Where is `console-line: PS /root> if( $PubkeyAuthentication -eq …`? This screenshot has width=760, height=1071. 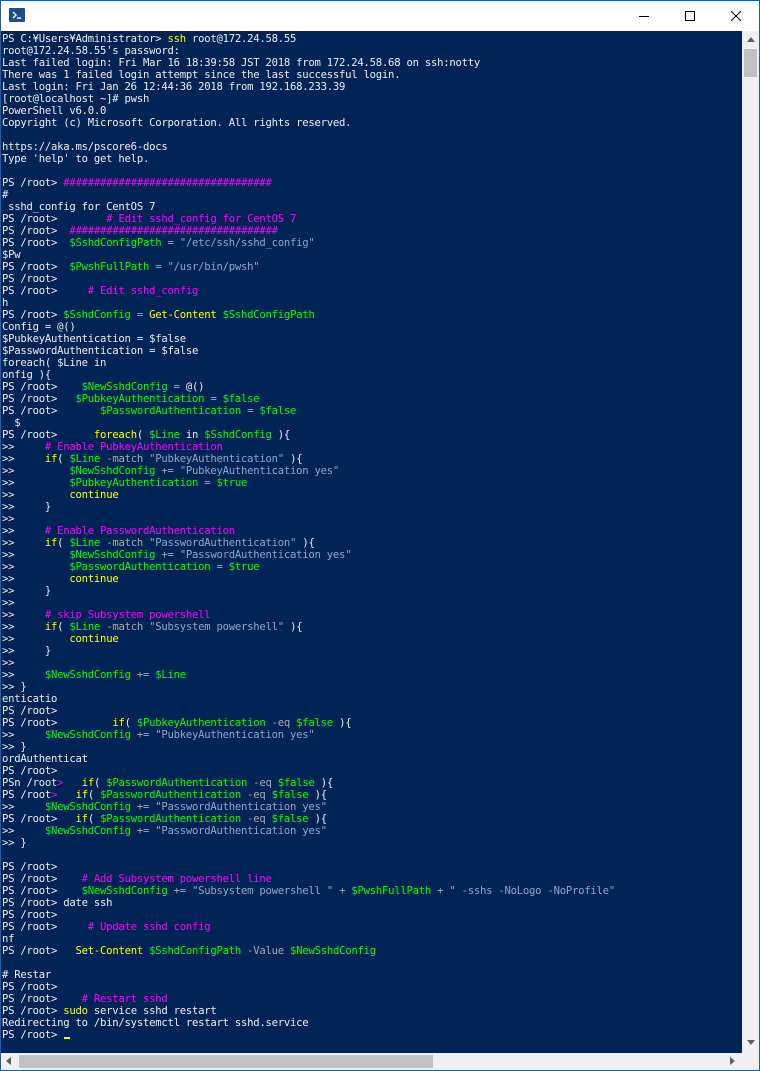 console-line: PS /root> if( $PubkeyAuthentication -eq … is located at coordinates (177, 723).